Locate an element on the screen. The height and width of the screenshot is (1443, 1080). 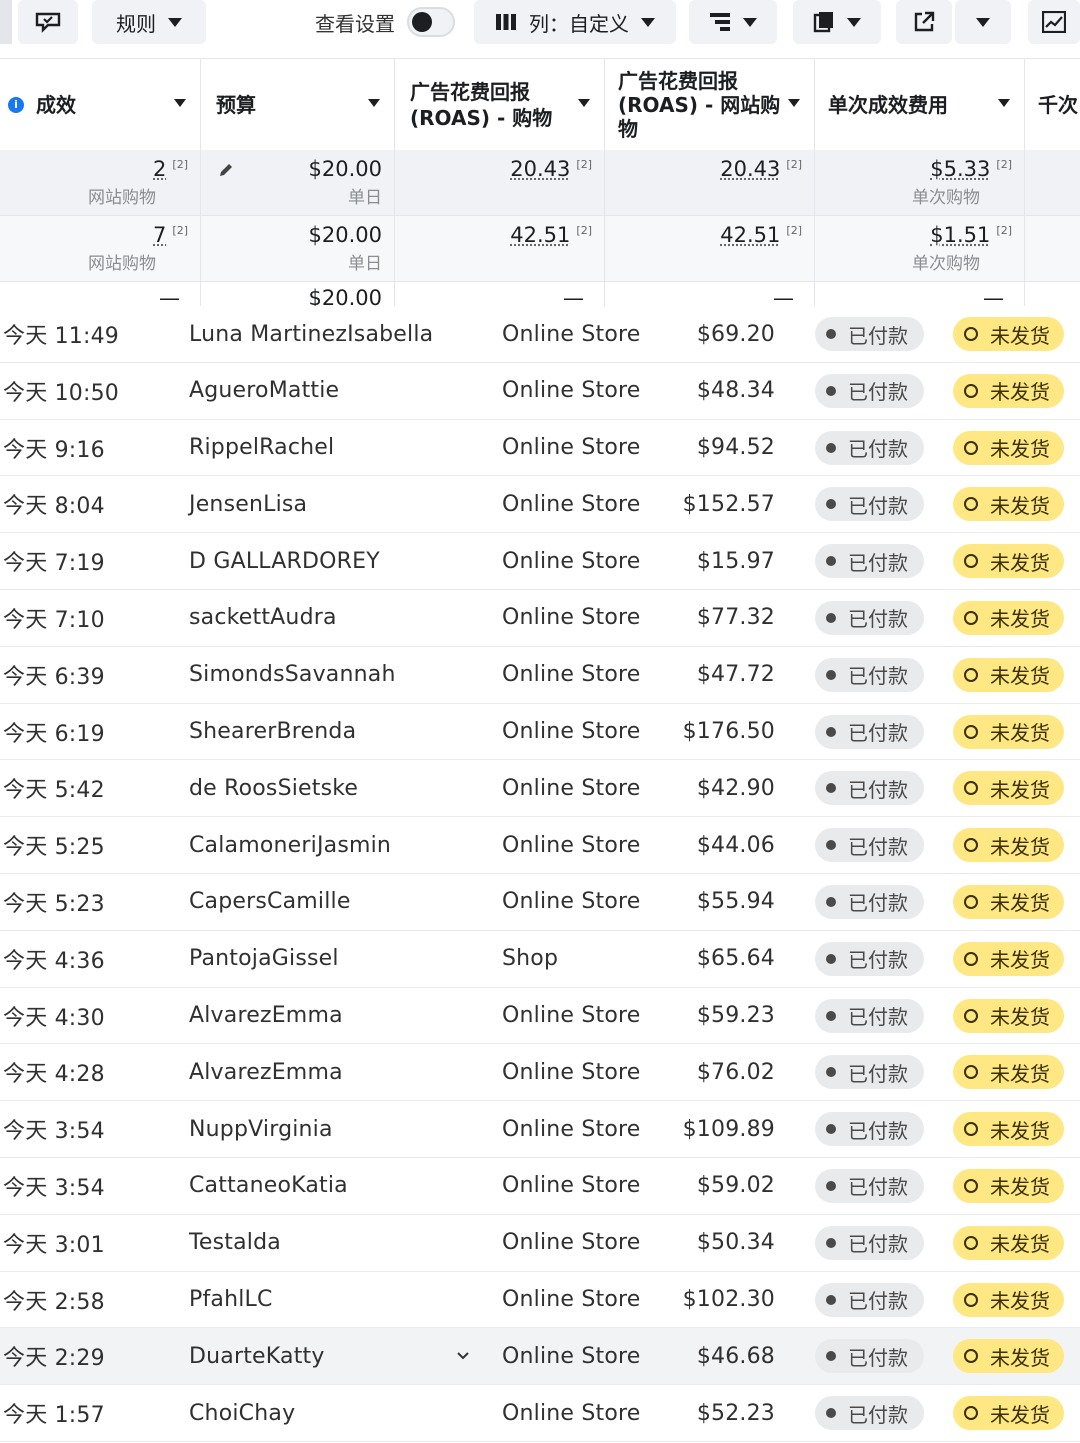
roas-web-value: 42.51 is located at coordinates (750, 235).